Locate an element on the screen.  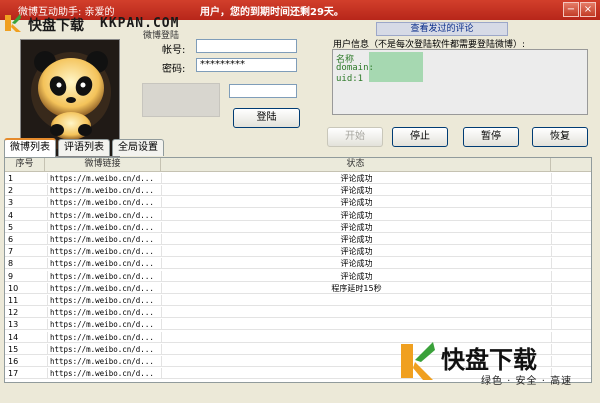
table-row: 4 https://m.weibo.cn/d... 评论成功 is located at coordinates (298, 215).